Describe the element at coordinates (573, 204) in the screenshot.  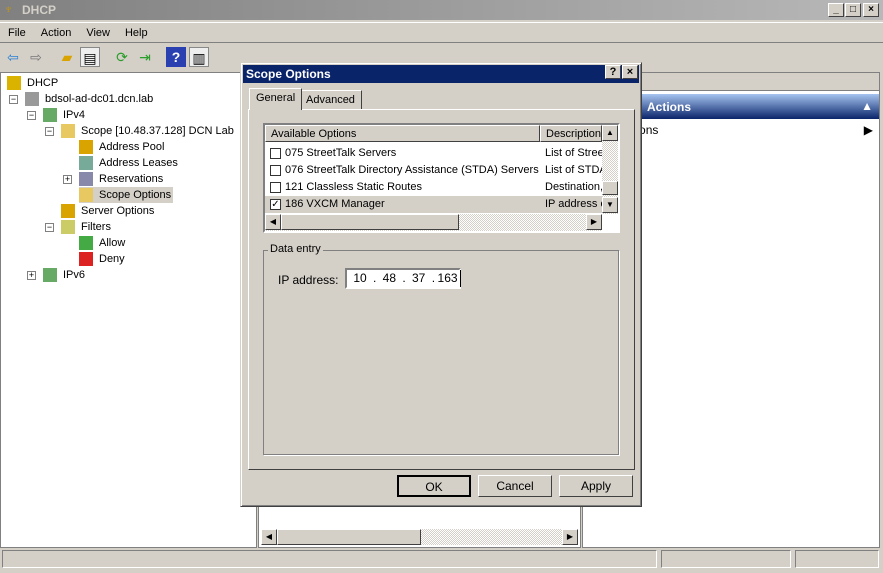
I see `option-description: IP address of` at that location.